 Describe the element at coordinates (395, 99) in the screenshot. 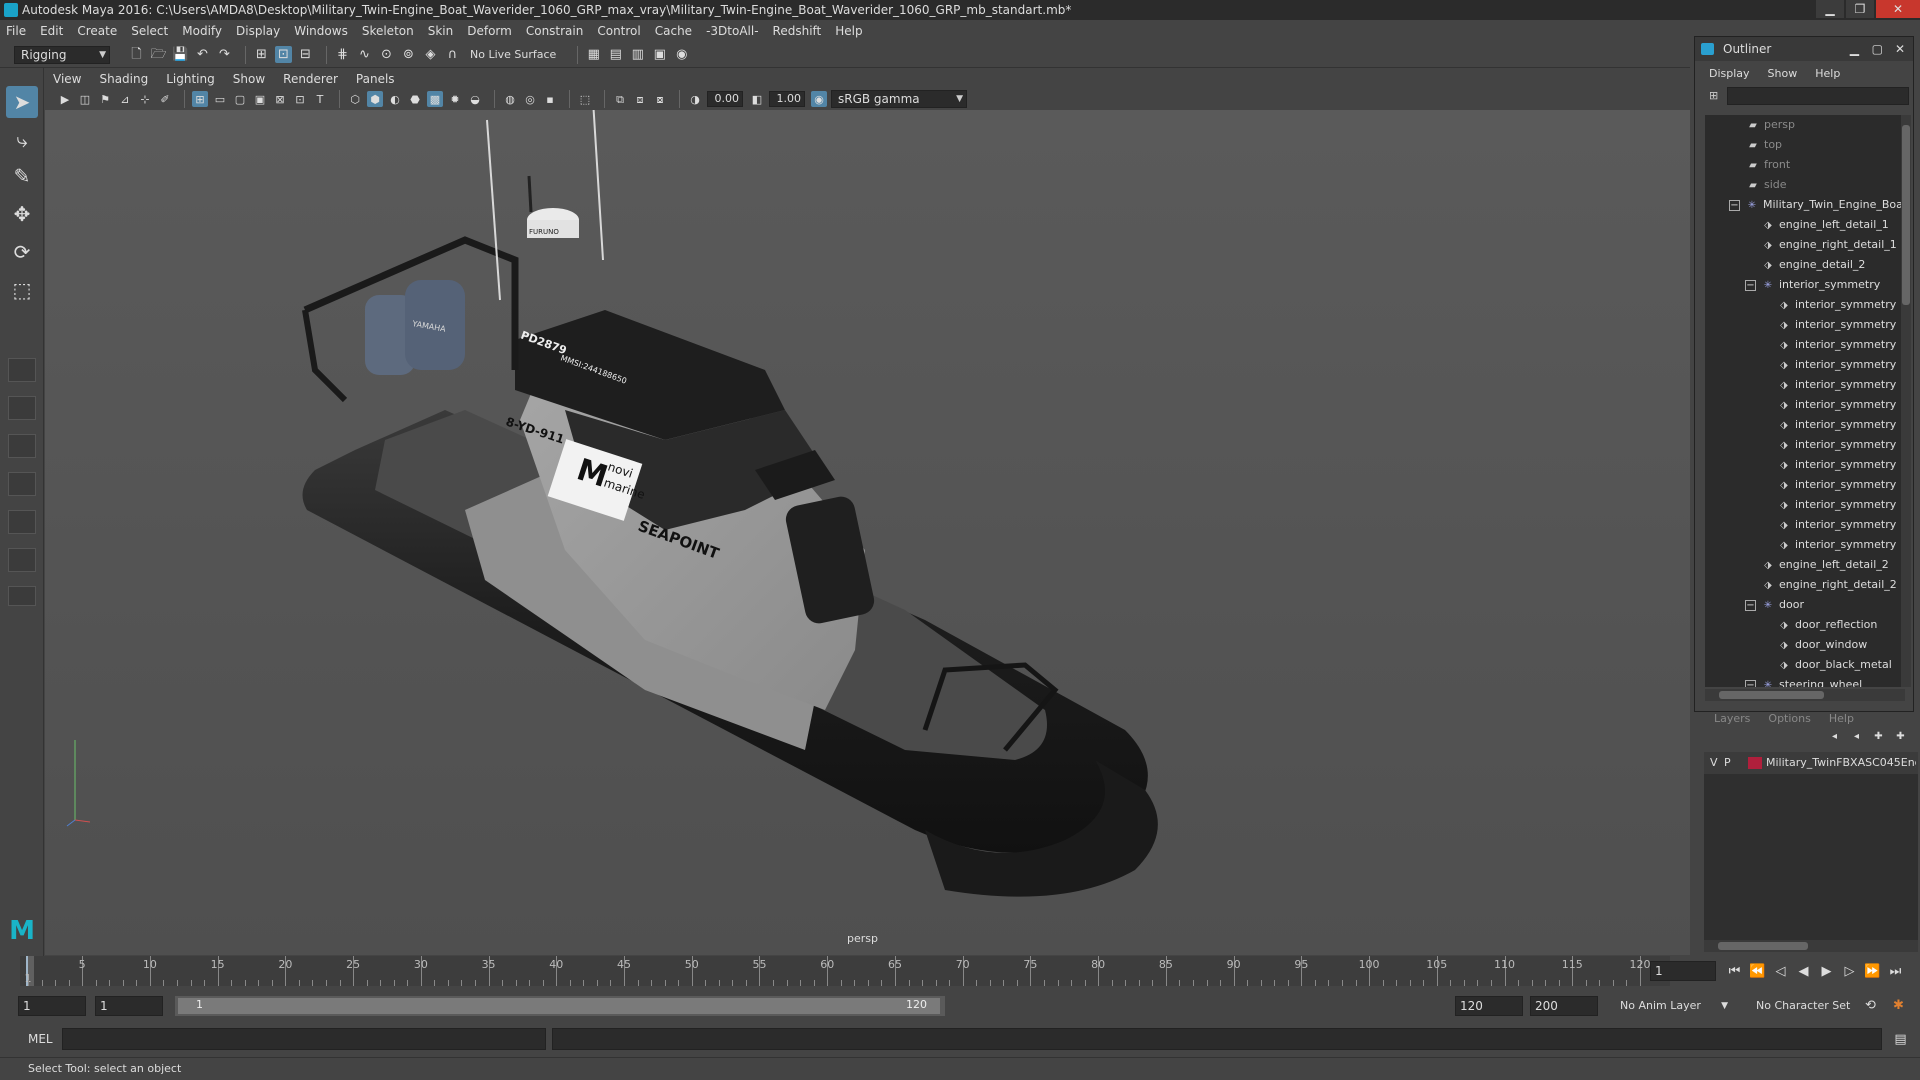

I see `default-material-icon: ◐` at that location.